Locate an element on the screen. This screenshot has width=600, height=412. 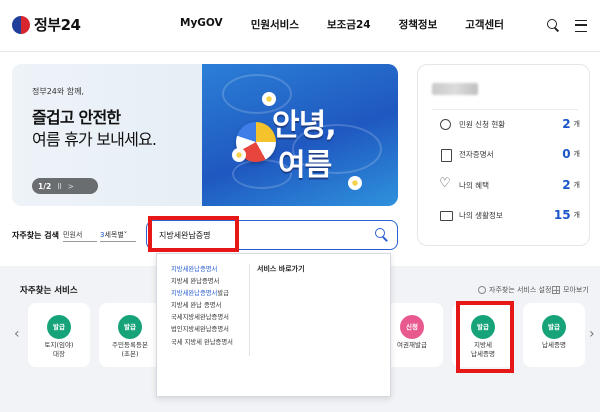
pager-next-button: > is located at coordinates (71, 186).